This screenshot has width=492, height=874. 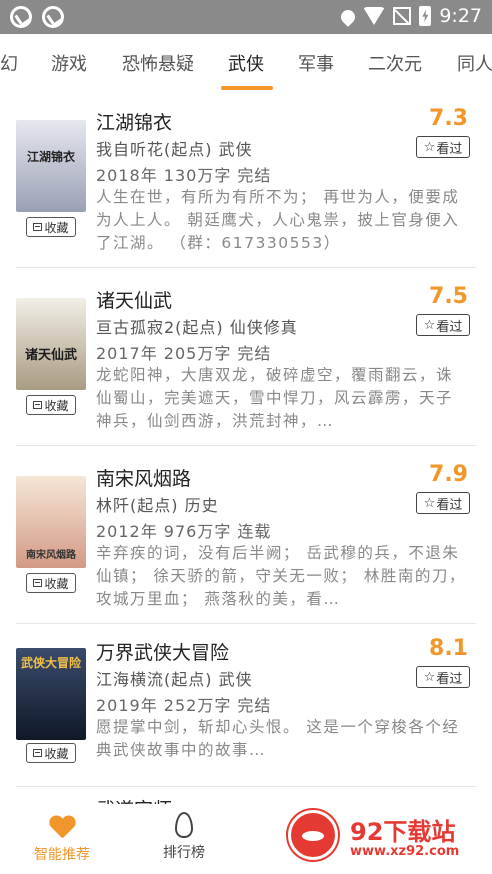 What do you see at coordinates (374, 16) in the screenshot?
I see `wifi-icon` at bounding box center [374, 16].